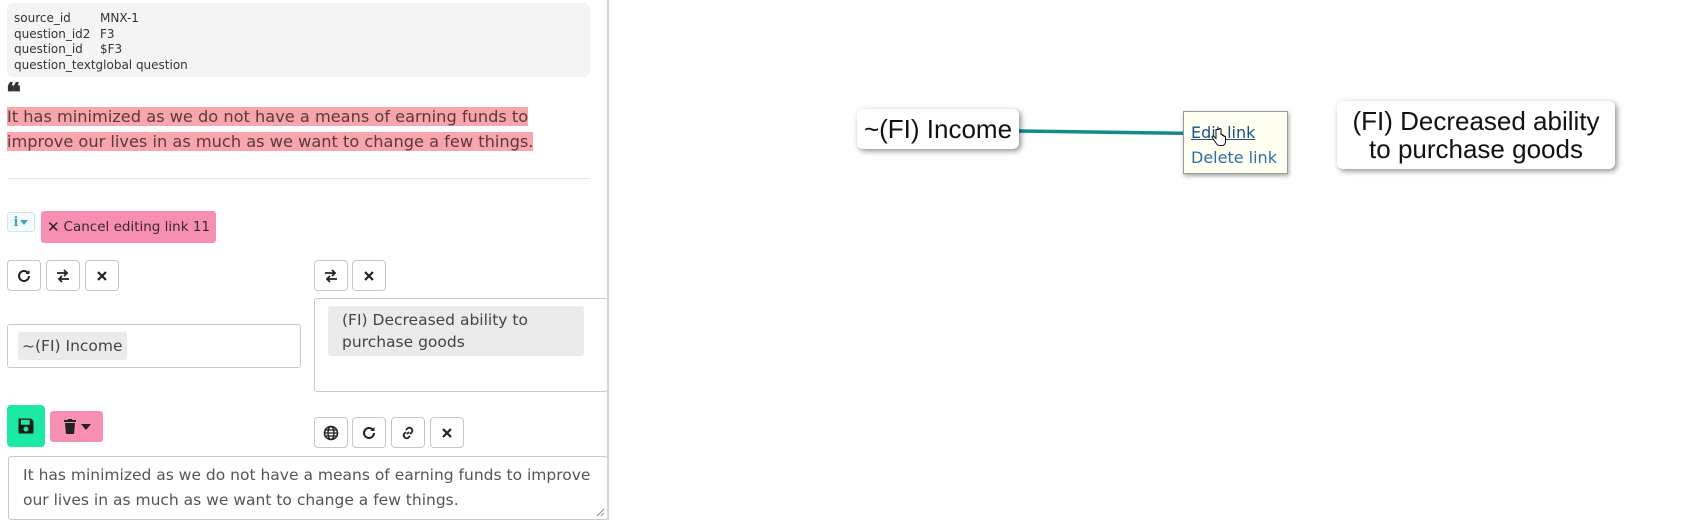 This screenshot has height=520, width=1701. I want to click on link-button, so click(408, 432).